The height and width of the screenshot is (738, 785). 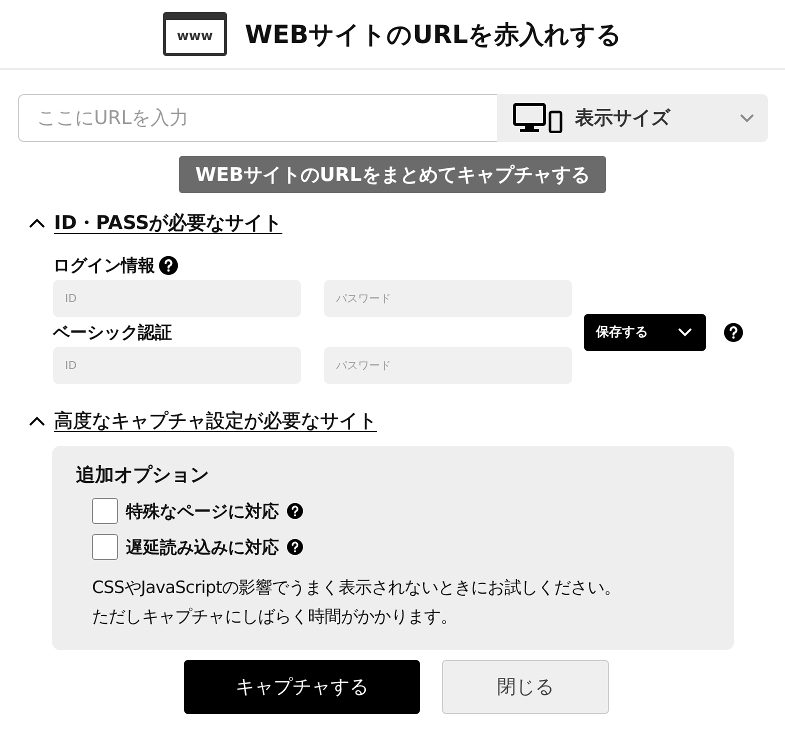 What do you see at coordinates (538, 118) in the screenshot?
I see `monitor-phone-icon` at bounding box center [538, 118].